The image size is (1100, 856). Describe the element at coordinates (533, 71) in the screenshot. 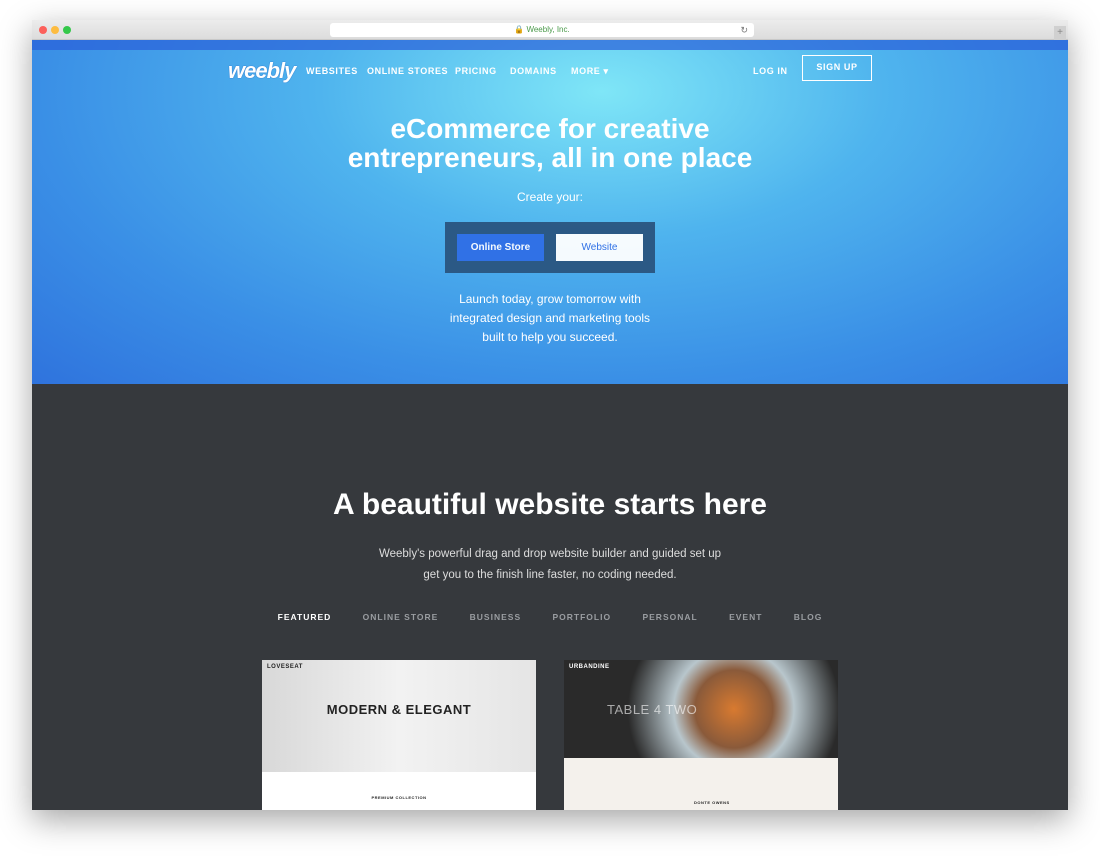

I see `nav-domains: DOMAINS` at that location.